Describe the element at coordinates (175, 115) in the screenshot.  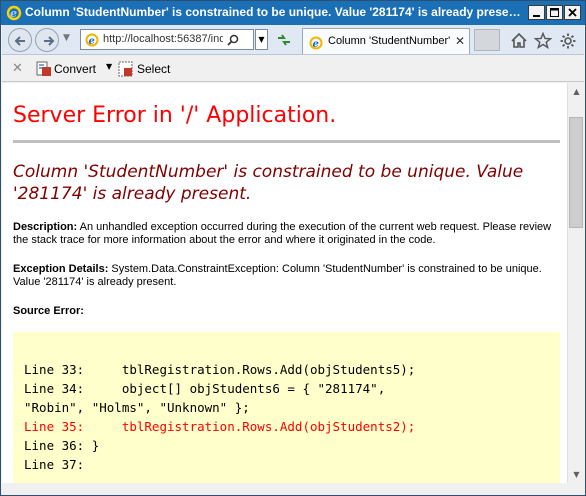
I see `server-error-heading: Server Error in '/' Application.` at that location.